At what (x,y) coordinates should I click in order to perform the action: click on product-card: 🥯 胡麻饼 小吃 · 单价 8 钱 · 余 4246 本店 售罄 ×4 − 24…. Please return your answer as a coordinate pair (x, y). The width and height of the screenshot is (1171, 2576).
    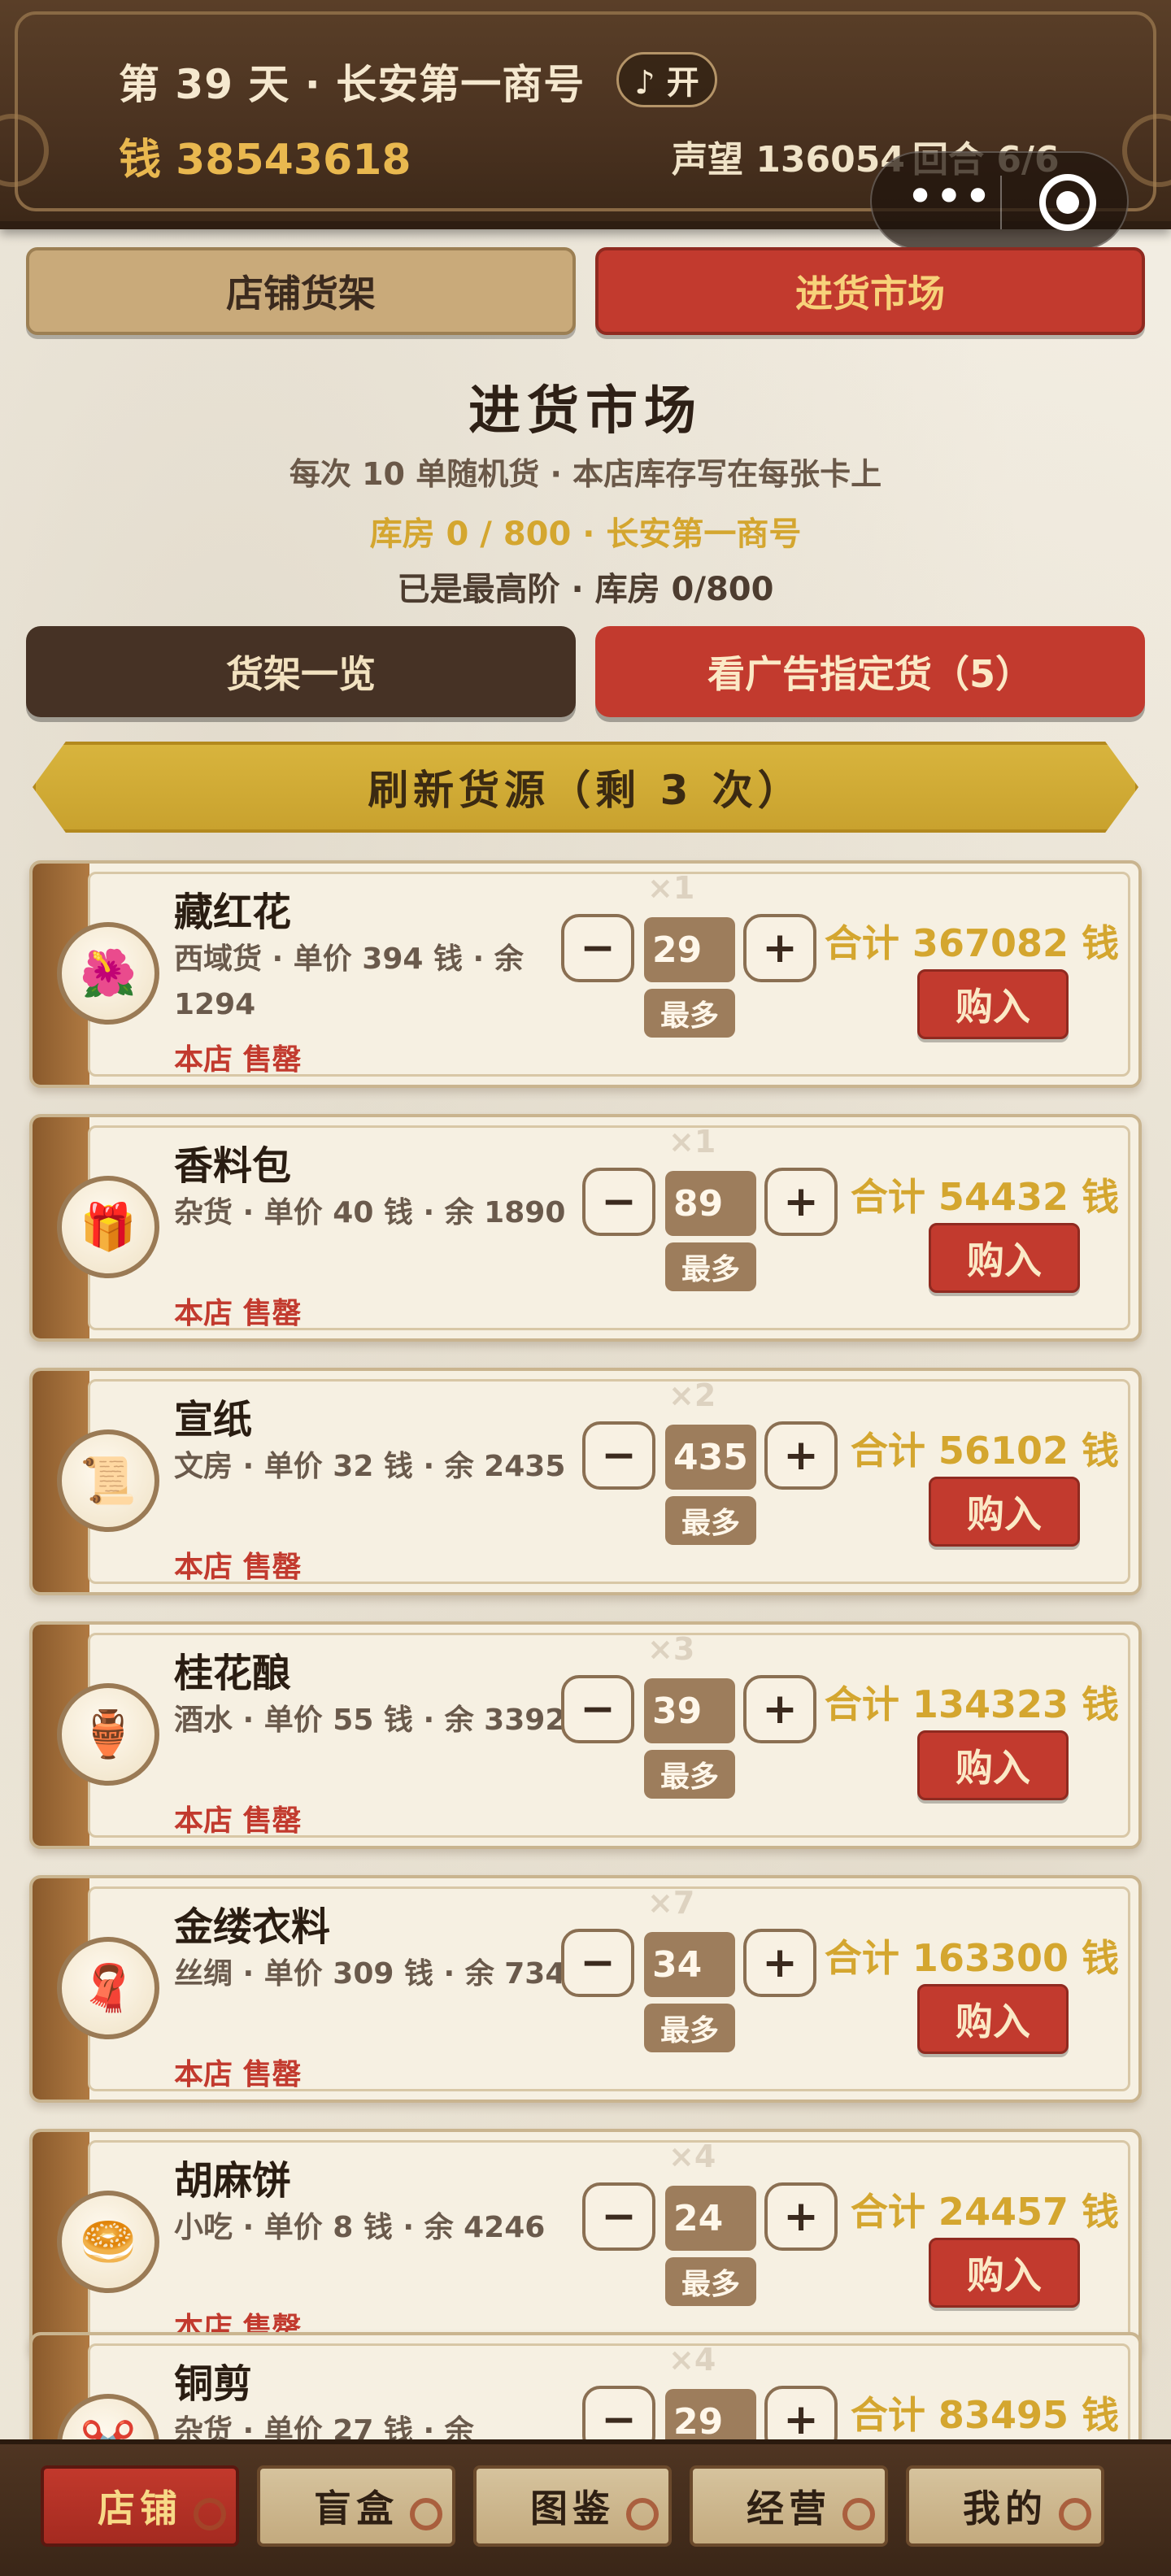
    Looking at the image, I should click on (585, 2243).